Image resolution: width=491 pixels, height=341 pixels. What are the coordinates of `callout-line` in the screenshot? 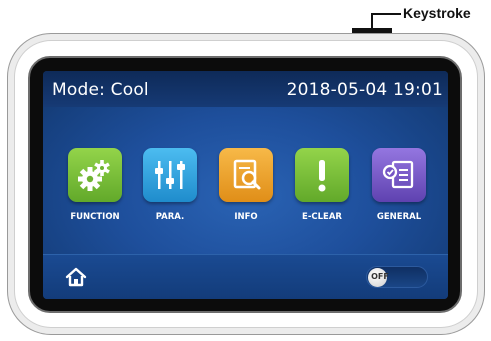 It's located at (386, 14).